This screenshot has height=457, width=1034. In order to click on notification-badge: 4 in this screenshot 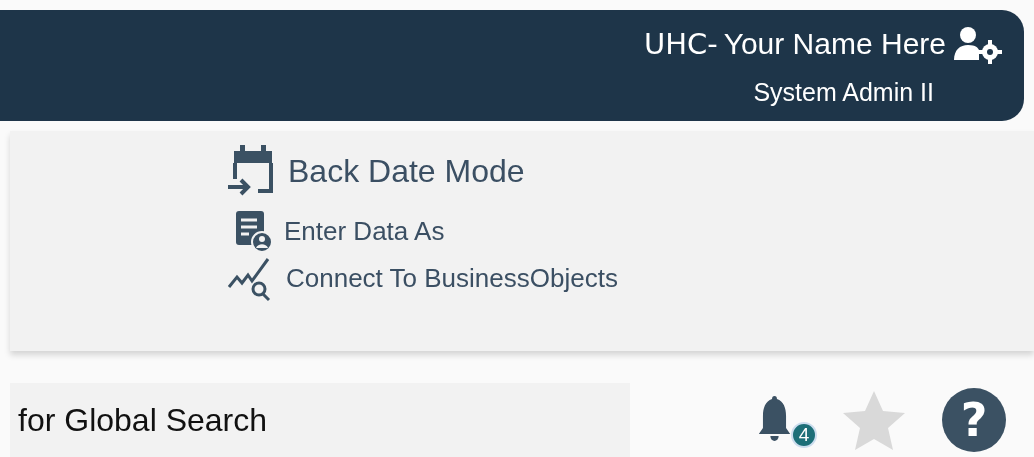, I will do `click(804, 435)`.